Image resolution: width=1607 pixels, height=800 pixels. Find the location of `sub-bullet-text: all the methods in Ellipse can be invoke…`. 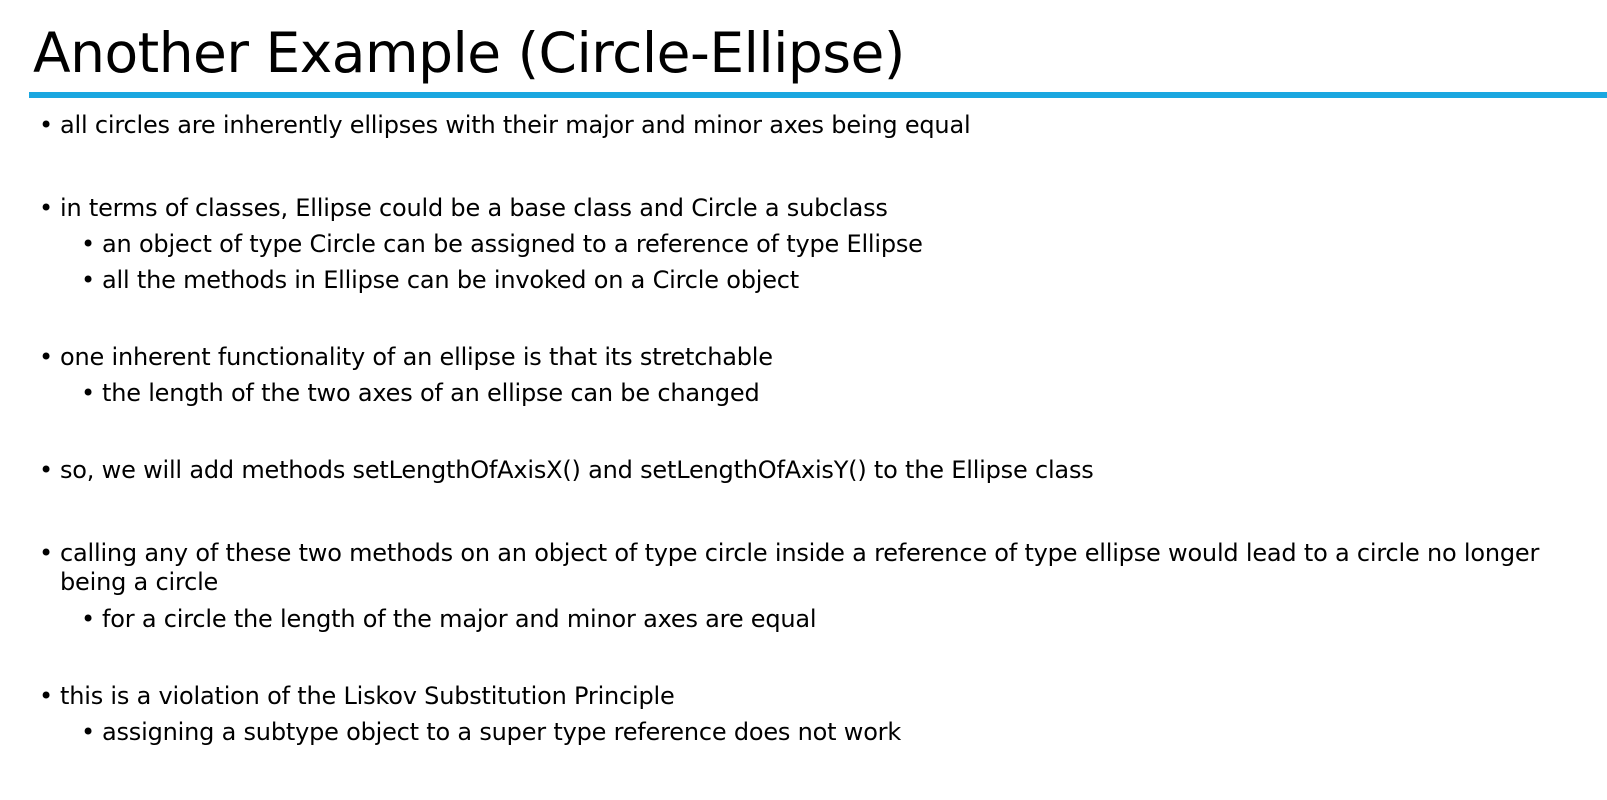

sub-bullet-text: all the methods in Ellipse can be invoke… is located at coordinates (450, 280).